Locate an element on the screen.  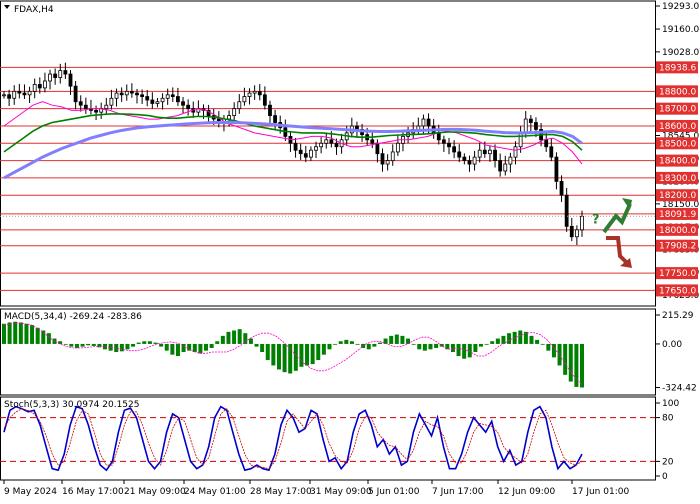
level-label: 18400.0 is located at coordinates (677, 160).